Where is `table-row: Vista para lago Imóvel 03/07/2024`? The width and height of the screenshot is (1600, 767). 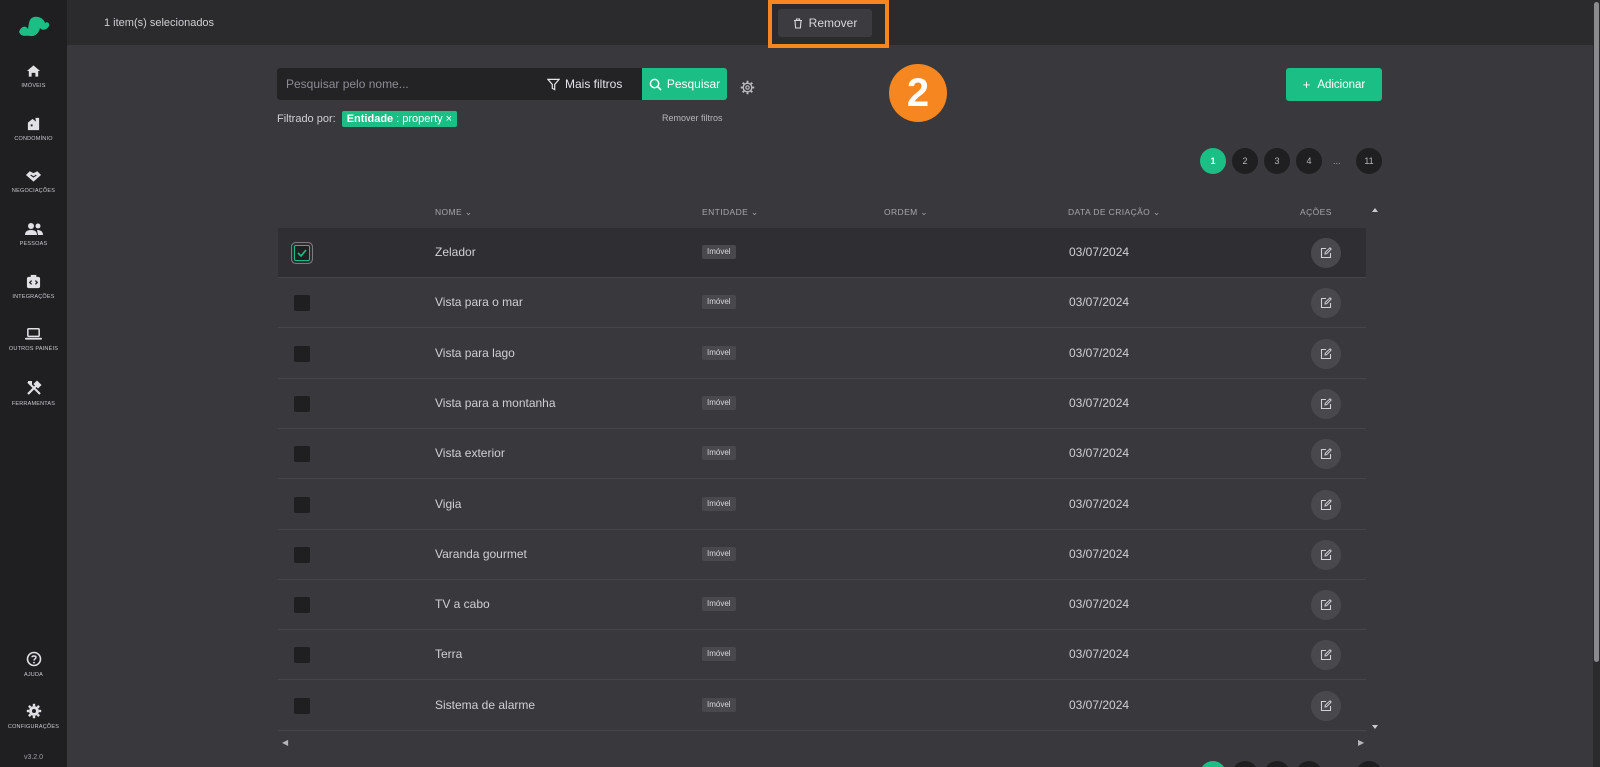
table-row: Vista para lago Imóvel 03/07/2024 is located at coordinates (822, 354).